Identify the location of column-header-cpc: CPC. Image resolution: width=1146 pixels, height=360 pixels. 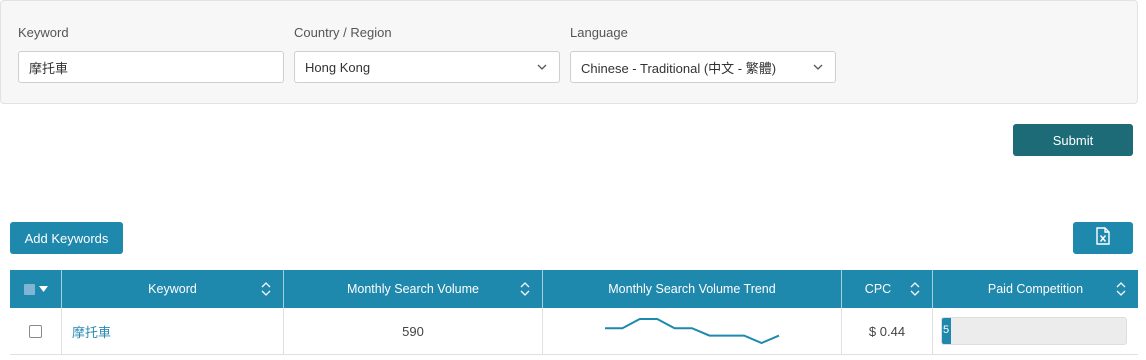
(887, 289).